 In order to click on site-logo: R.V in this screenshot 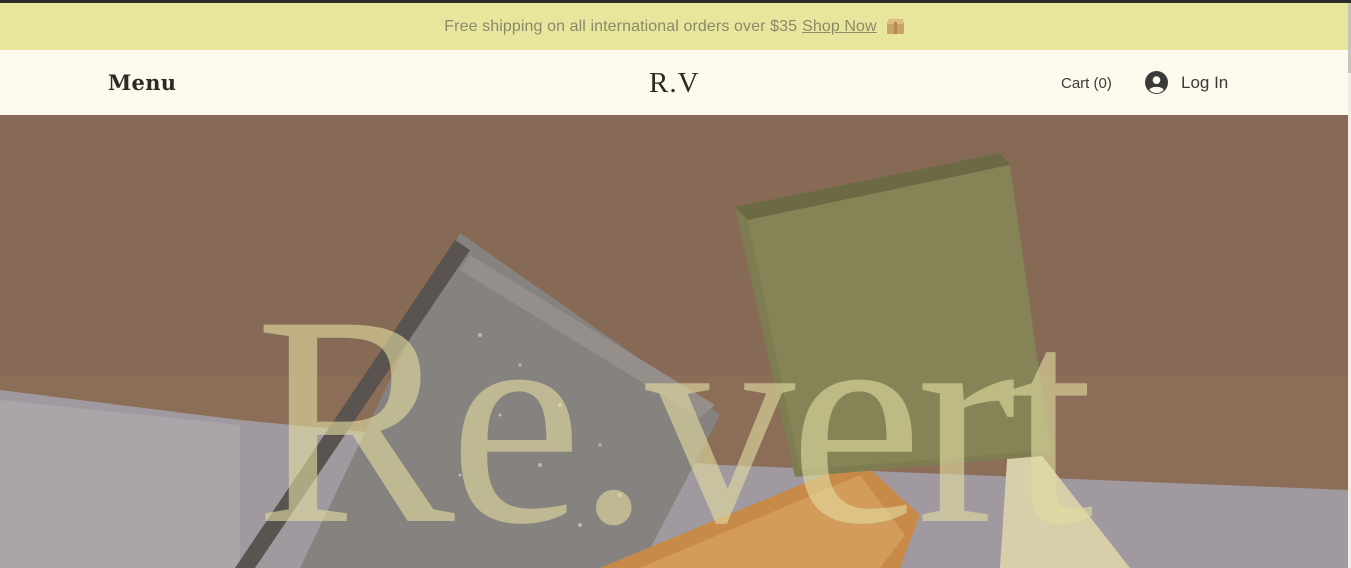, I will do `click(674, 83)`.